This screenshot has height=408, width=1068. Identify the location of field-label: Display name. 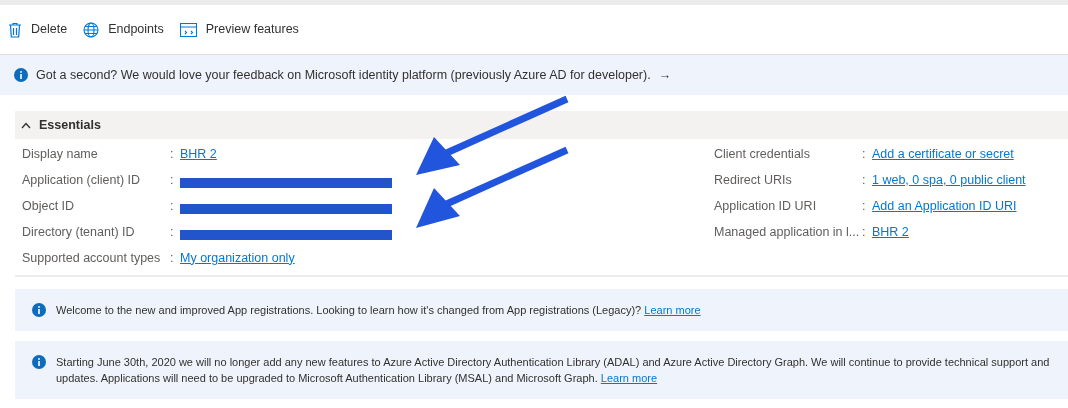
(60, 154).